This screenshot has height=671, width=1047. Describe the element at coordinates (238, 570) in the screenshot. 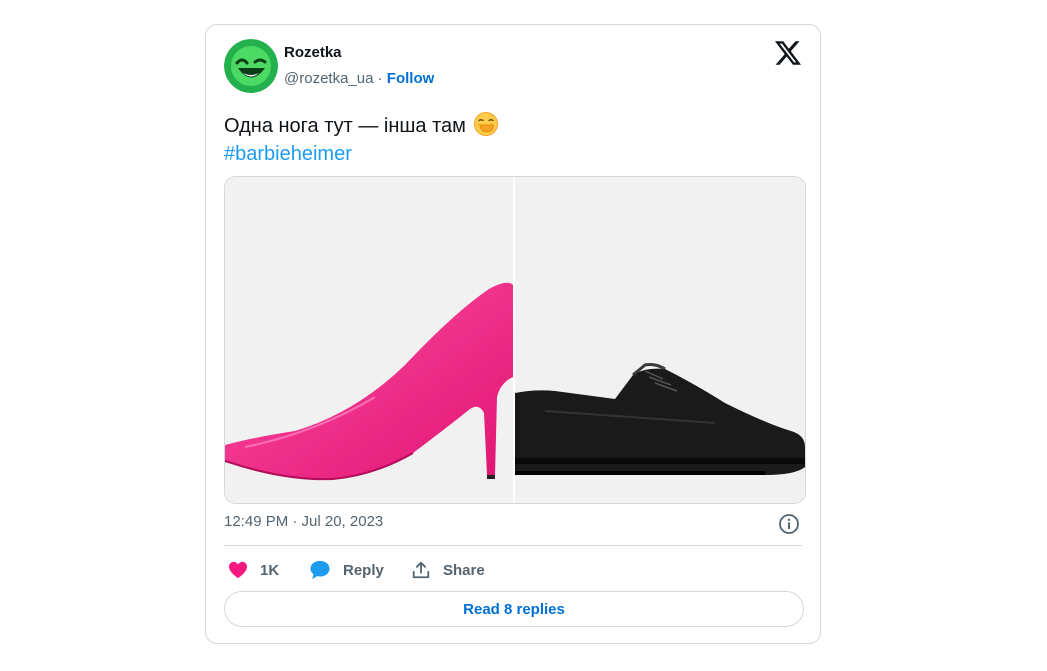

I see `heart-icon` at that location.